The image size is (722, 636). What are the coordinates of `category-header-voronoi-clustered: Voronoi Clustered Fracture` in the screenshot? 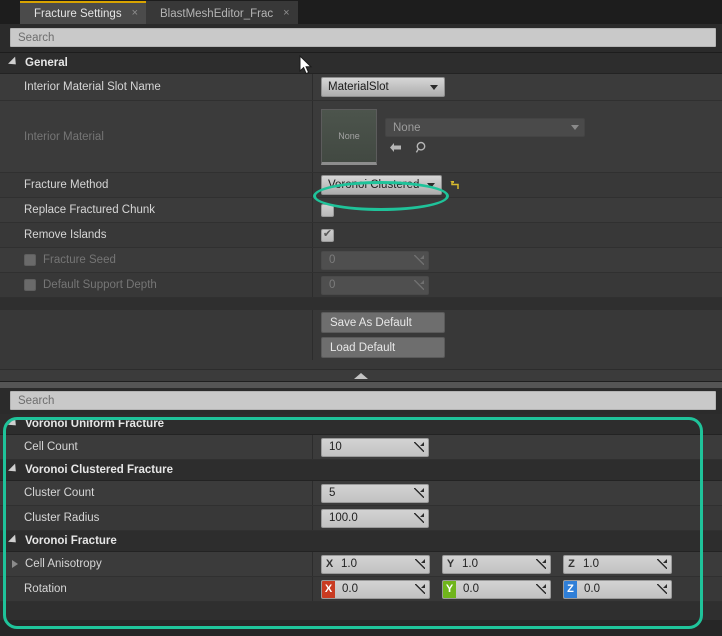 It's located at (361, 470).